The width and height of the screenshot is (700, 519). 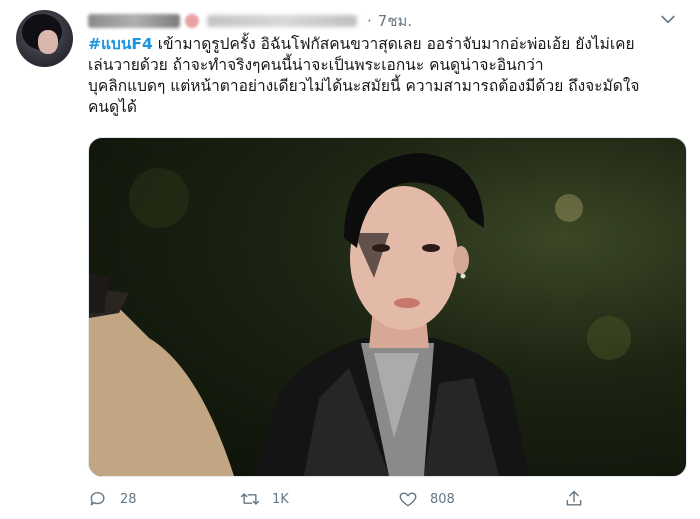 I want to click on share-icon, so click(x=574, y=498).